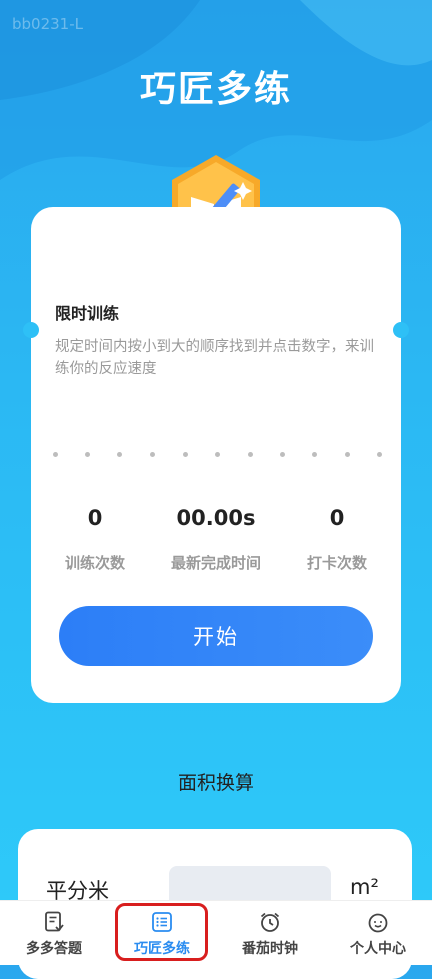 This screenshot has height=979, width=432. What do you see at coordinates (270, 949) in the screenshot?
I see `tab-label: 番茄时钟` at bounding box center [270, 949].